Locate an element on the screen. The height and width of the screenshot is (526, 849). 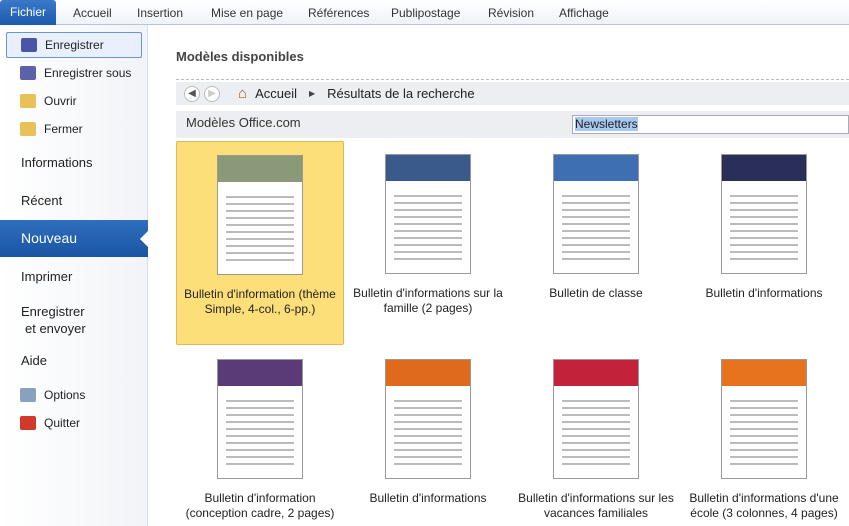
tab-accueil: Accueil is located at coordinates (92, 14).